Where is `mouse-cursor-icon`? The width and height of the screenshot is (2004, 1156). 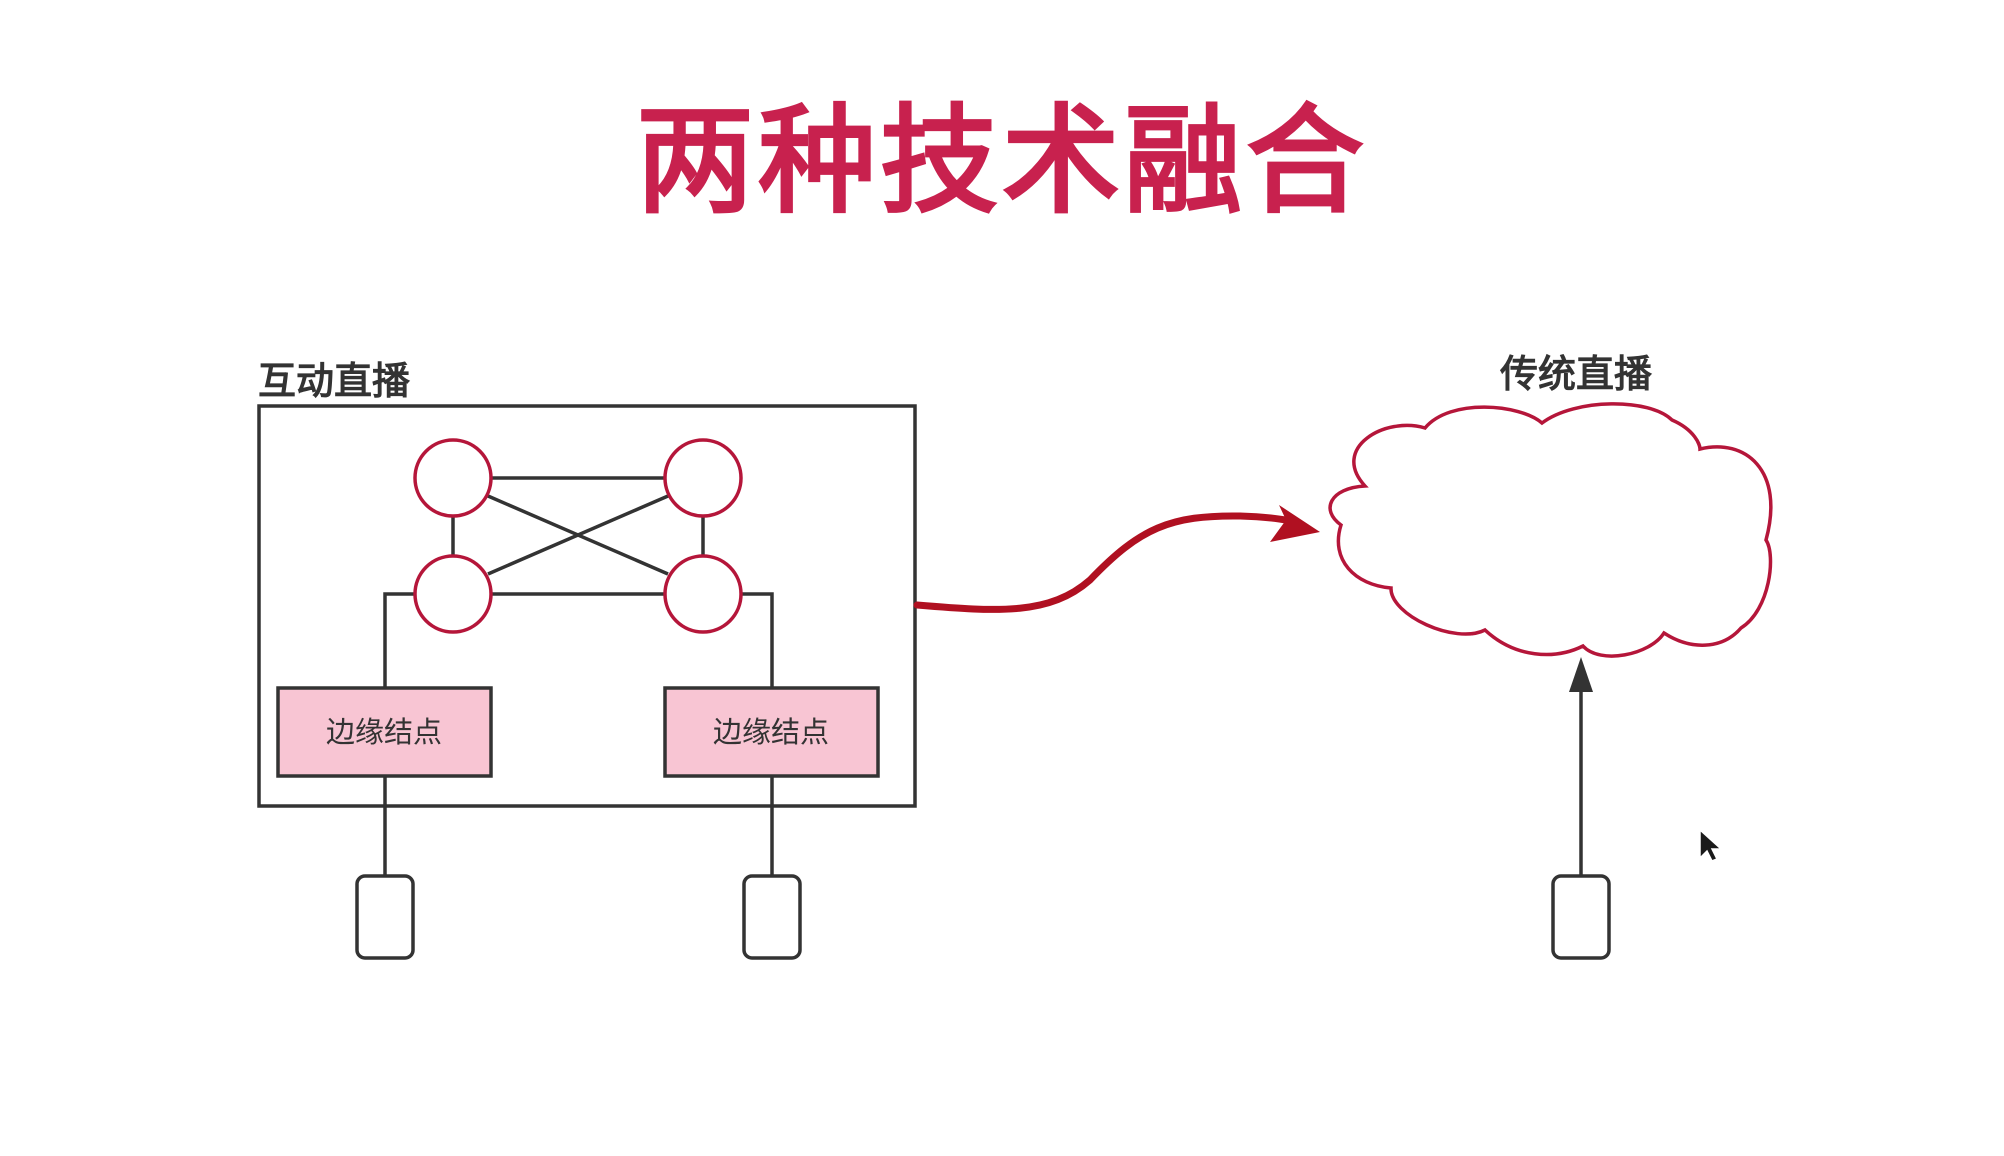
mouse-cursor-icon is located at coordinates (1711, 845).